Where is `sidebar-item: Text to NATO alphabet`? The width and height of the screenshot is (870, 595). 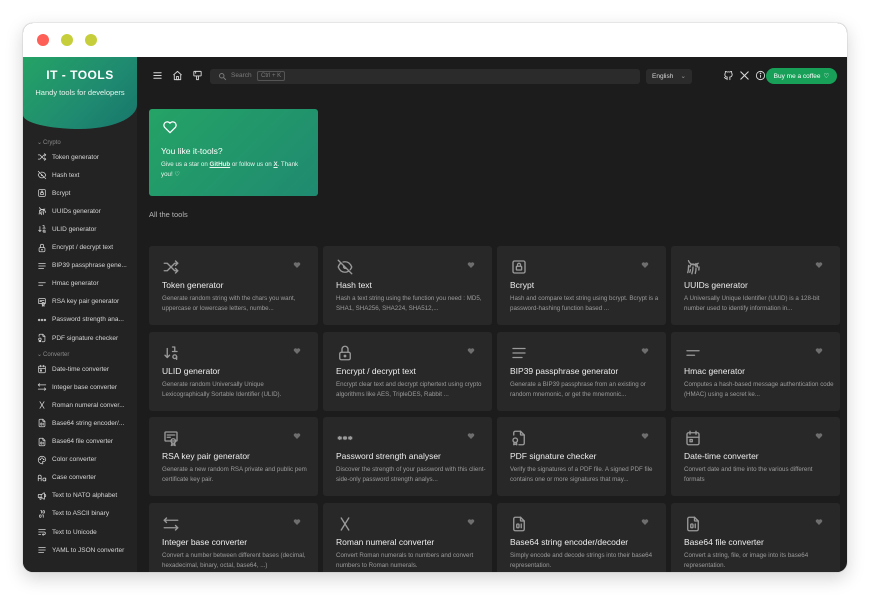 sidebar-item: Text to NATO alphabet is located at coordinates (86, 496).